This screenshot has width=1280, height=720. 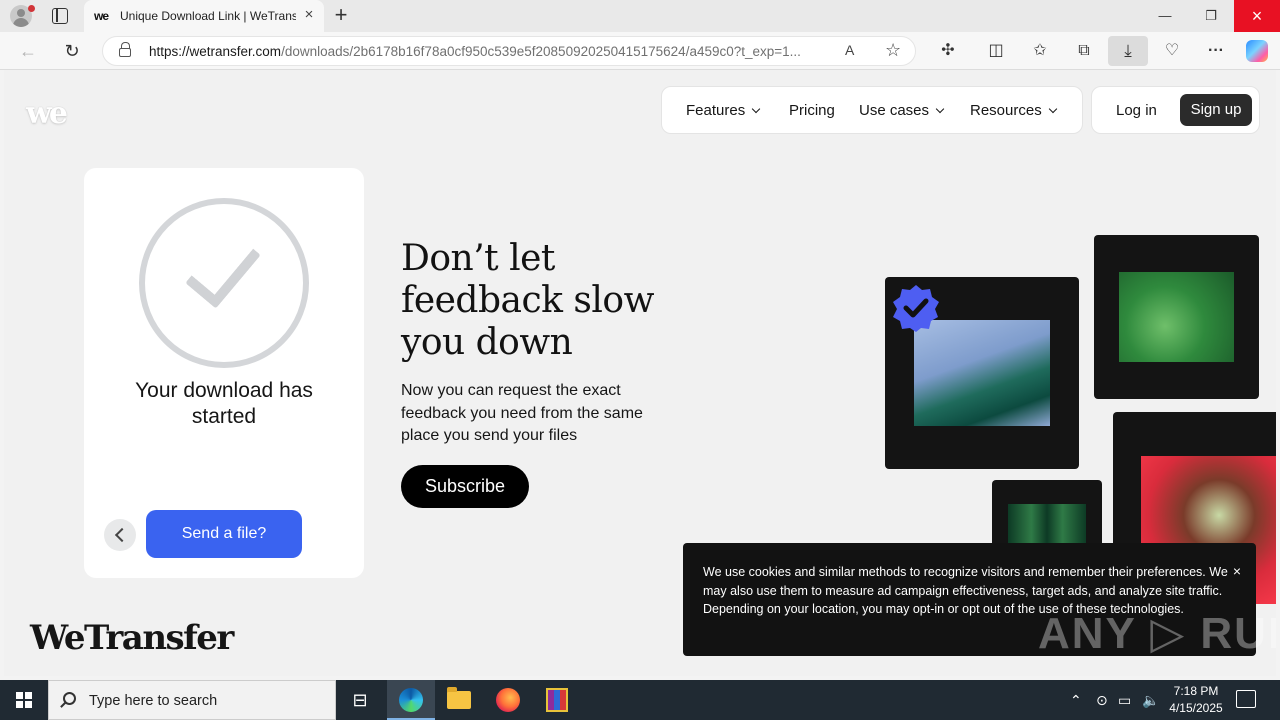 I want to click on checkmark-circle-icon, so click(x=224, y=283).